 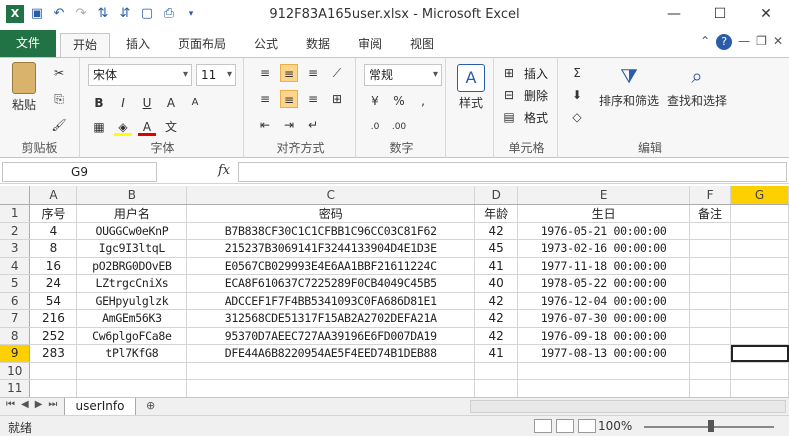 What do you see at coordinates (403, 75) in the screenshot?
I see `number-format-select: 常规` at bounding box center [403, 75].